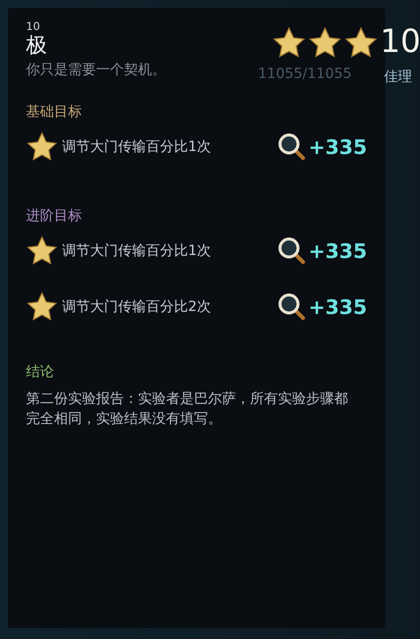 This screenshot has width=420, height=639. I want to click on counter-text: 11055/11055, so click(305, 74).